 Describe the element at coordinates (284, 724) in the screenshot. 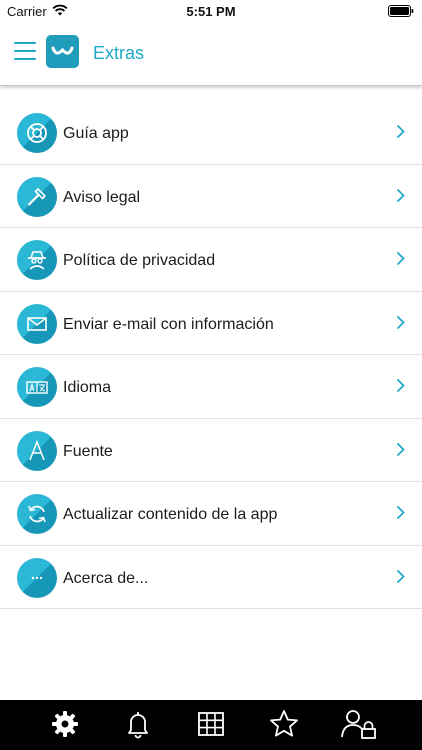

I see `star-icon` at that location.